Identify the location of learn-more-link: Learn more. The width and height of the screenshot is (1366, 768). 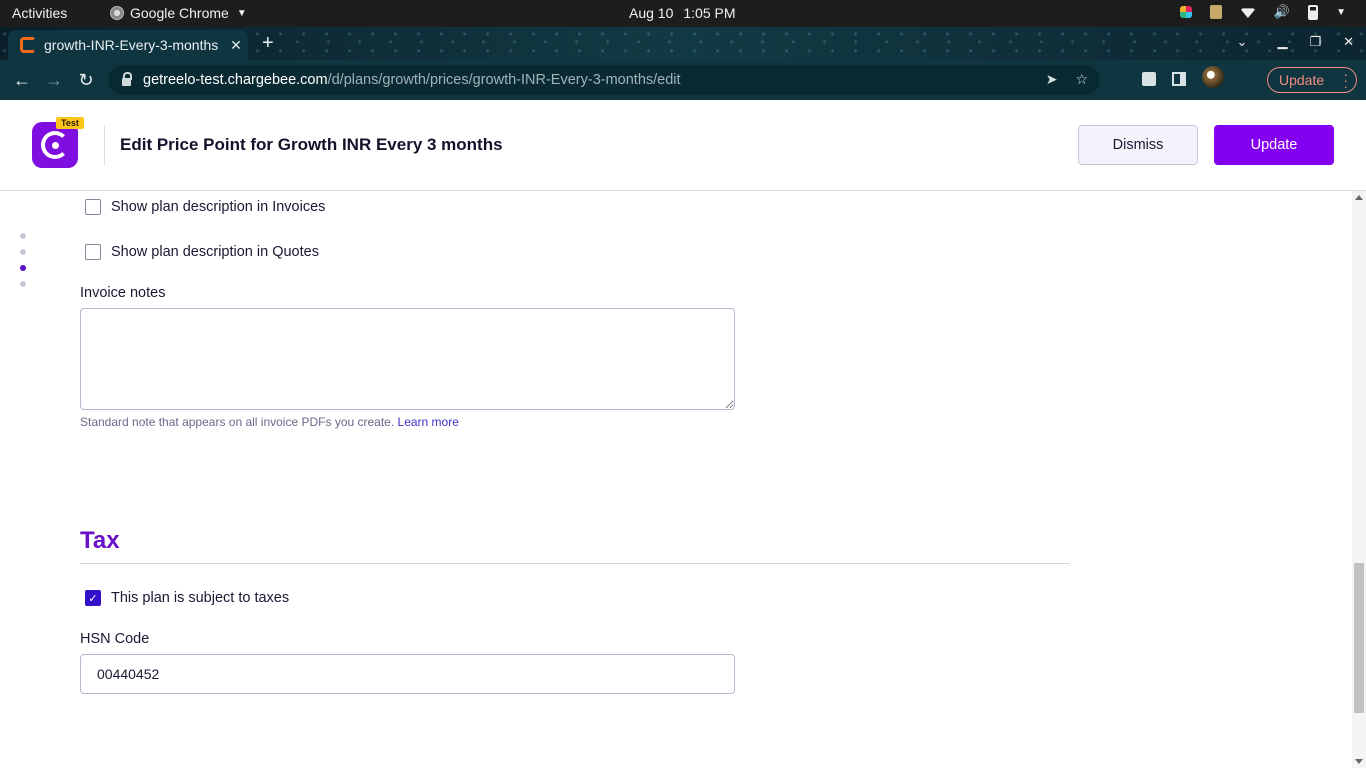
(428, 422).